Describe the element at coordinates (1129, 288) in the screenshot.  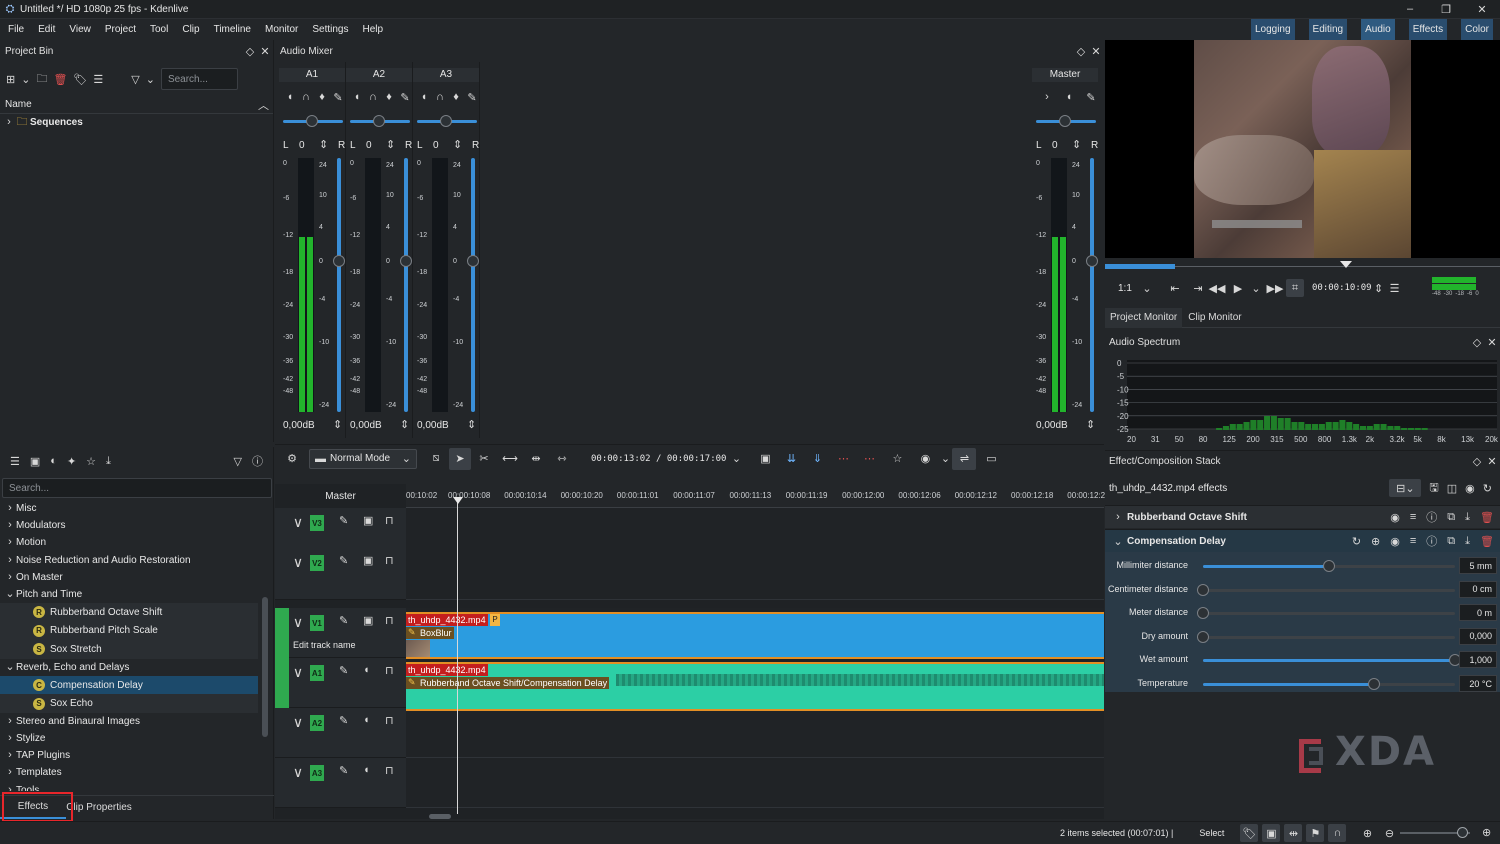
I see `zoom-level: 1:1` at that location.